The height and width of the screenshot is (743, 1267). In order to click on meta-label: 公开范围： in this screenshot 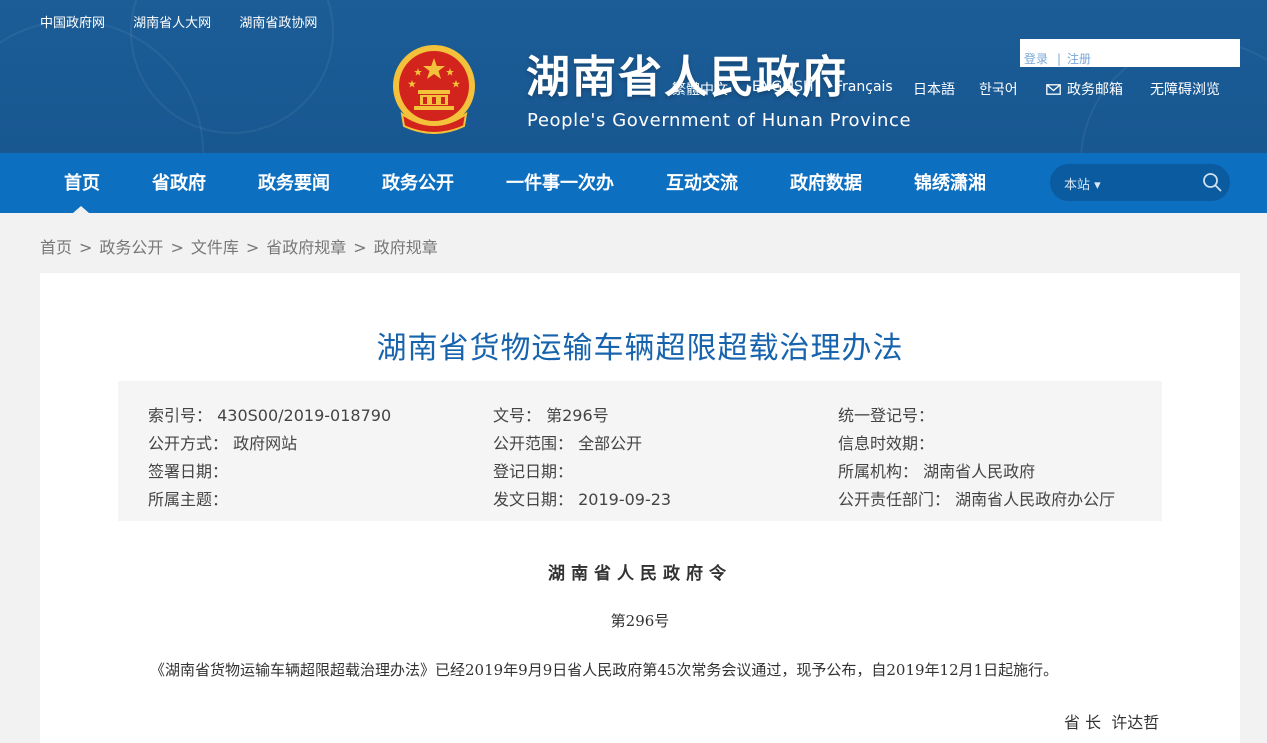, I will do `click(533, 443)`.